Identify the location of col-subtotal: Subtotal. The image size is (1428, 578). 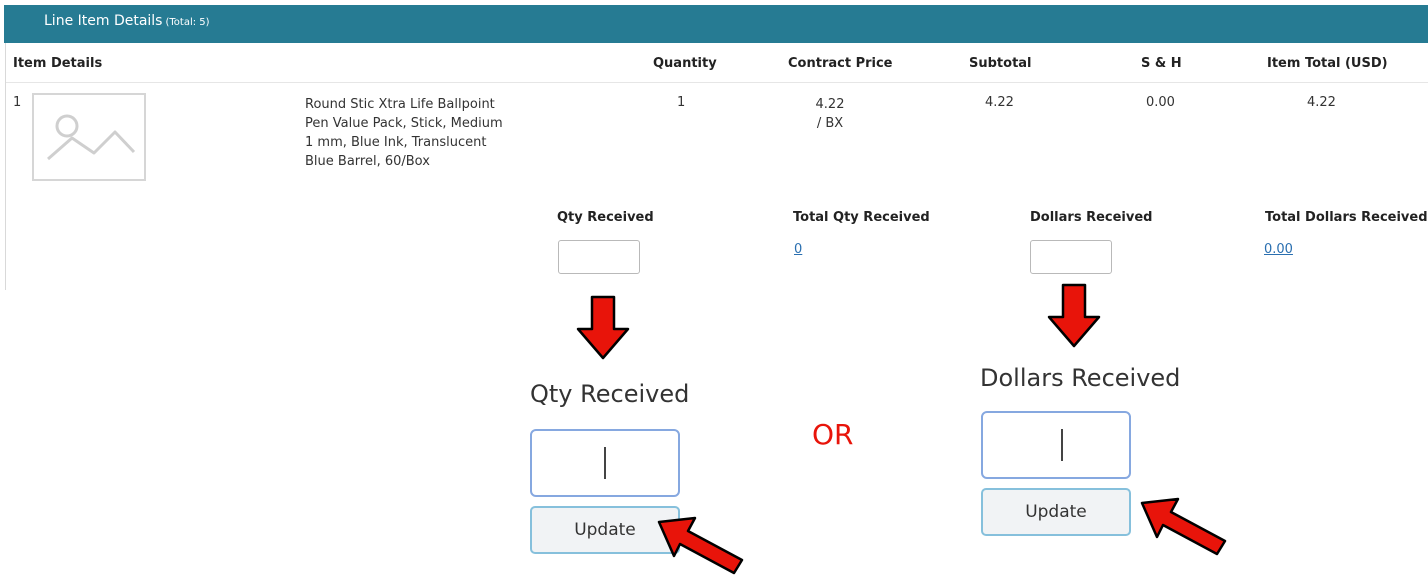
(1000, 63).